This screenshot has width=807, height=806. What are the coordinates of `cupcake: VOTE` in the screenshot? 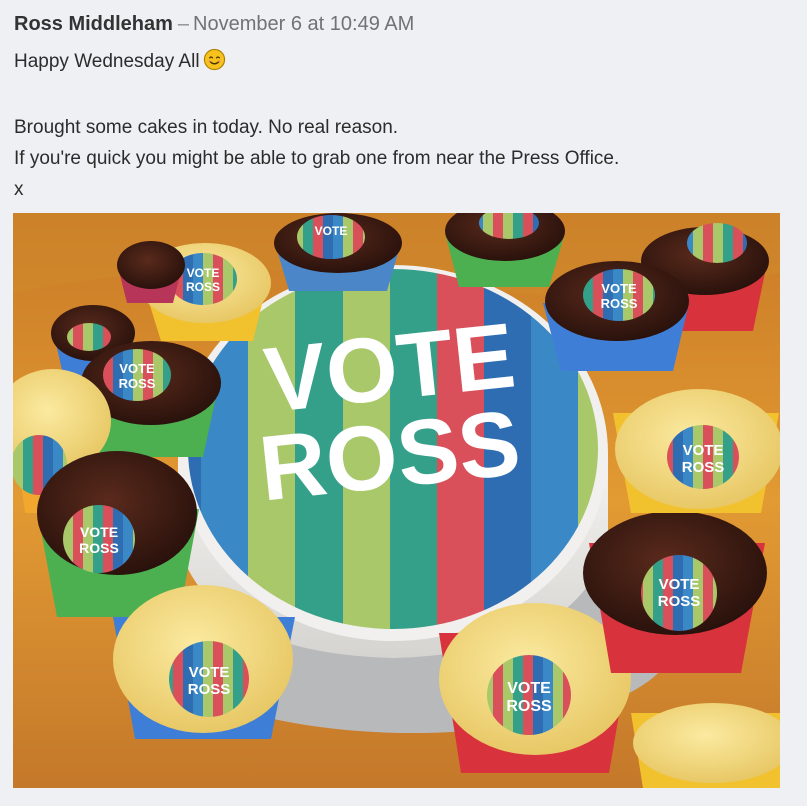 It's located at (338, 252).